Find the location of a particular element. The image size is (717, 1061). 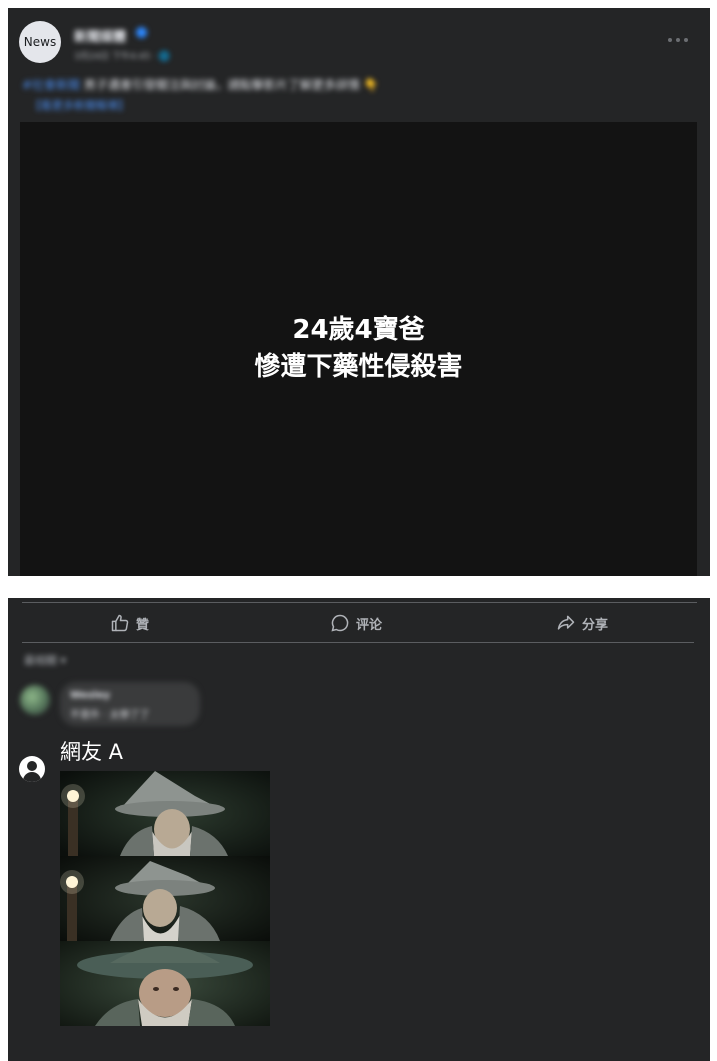

comment-button: 评论 is located at coordinates (356, 623).